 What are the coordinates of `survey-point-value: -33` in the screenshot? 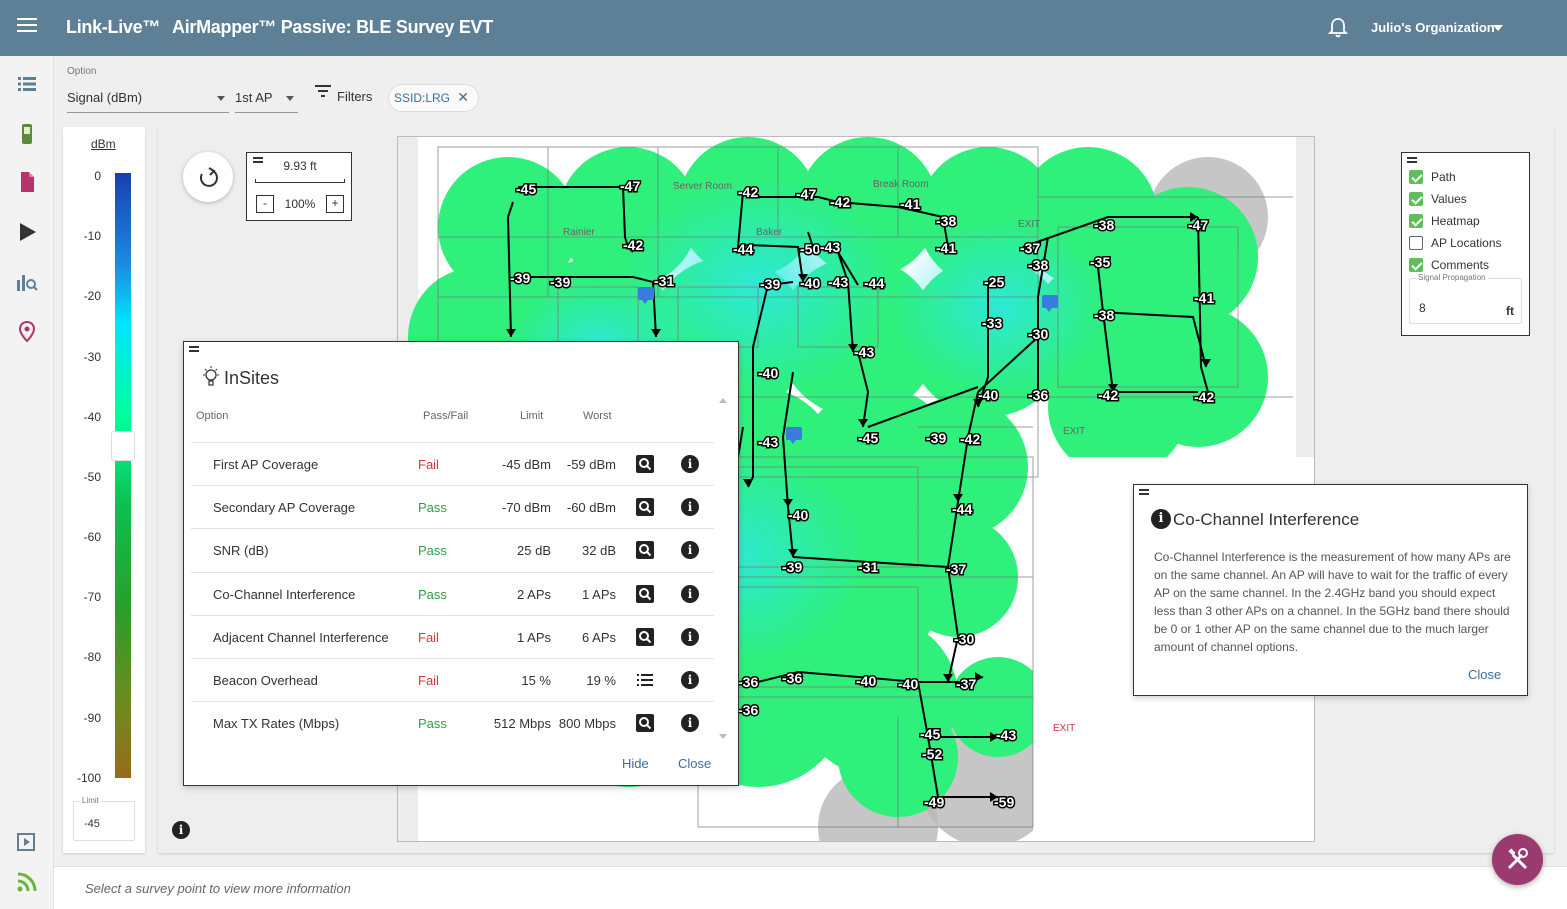 It's located at (992, 323).